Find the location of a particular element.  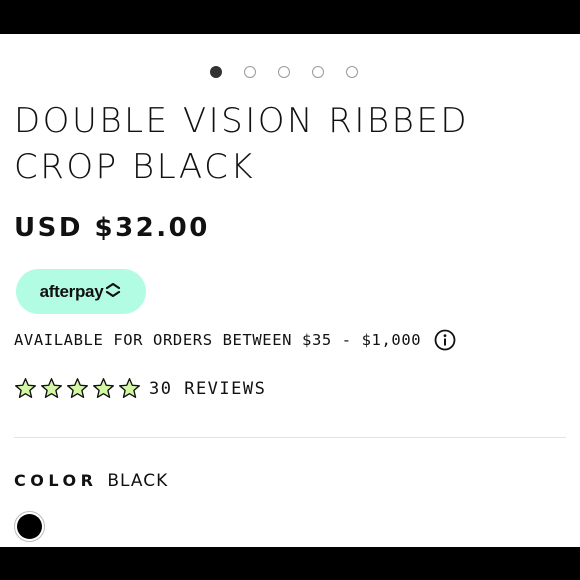

color-label: COLOR is located at coordinates (56, 480).